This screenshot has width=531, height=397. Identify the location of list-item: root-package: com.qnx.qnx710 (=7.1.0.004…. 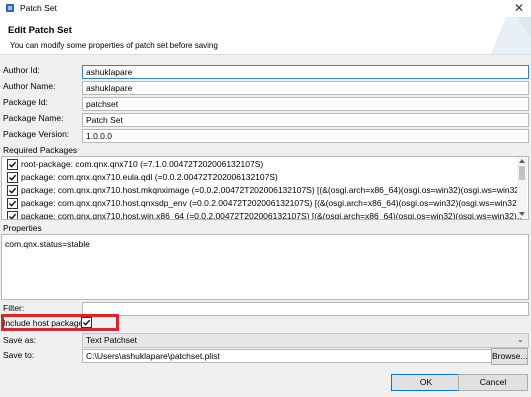
(260, 164).